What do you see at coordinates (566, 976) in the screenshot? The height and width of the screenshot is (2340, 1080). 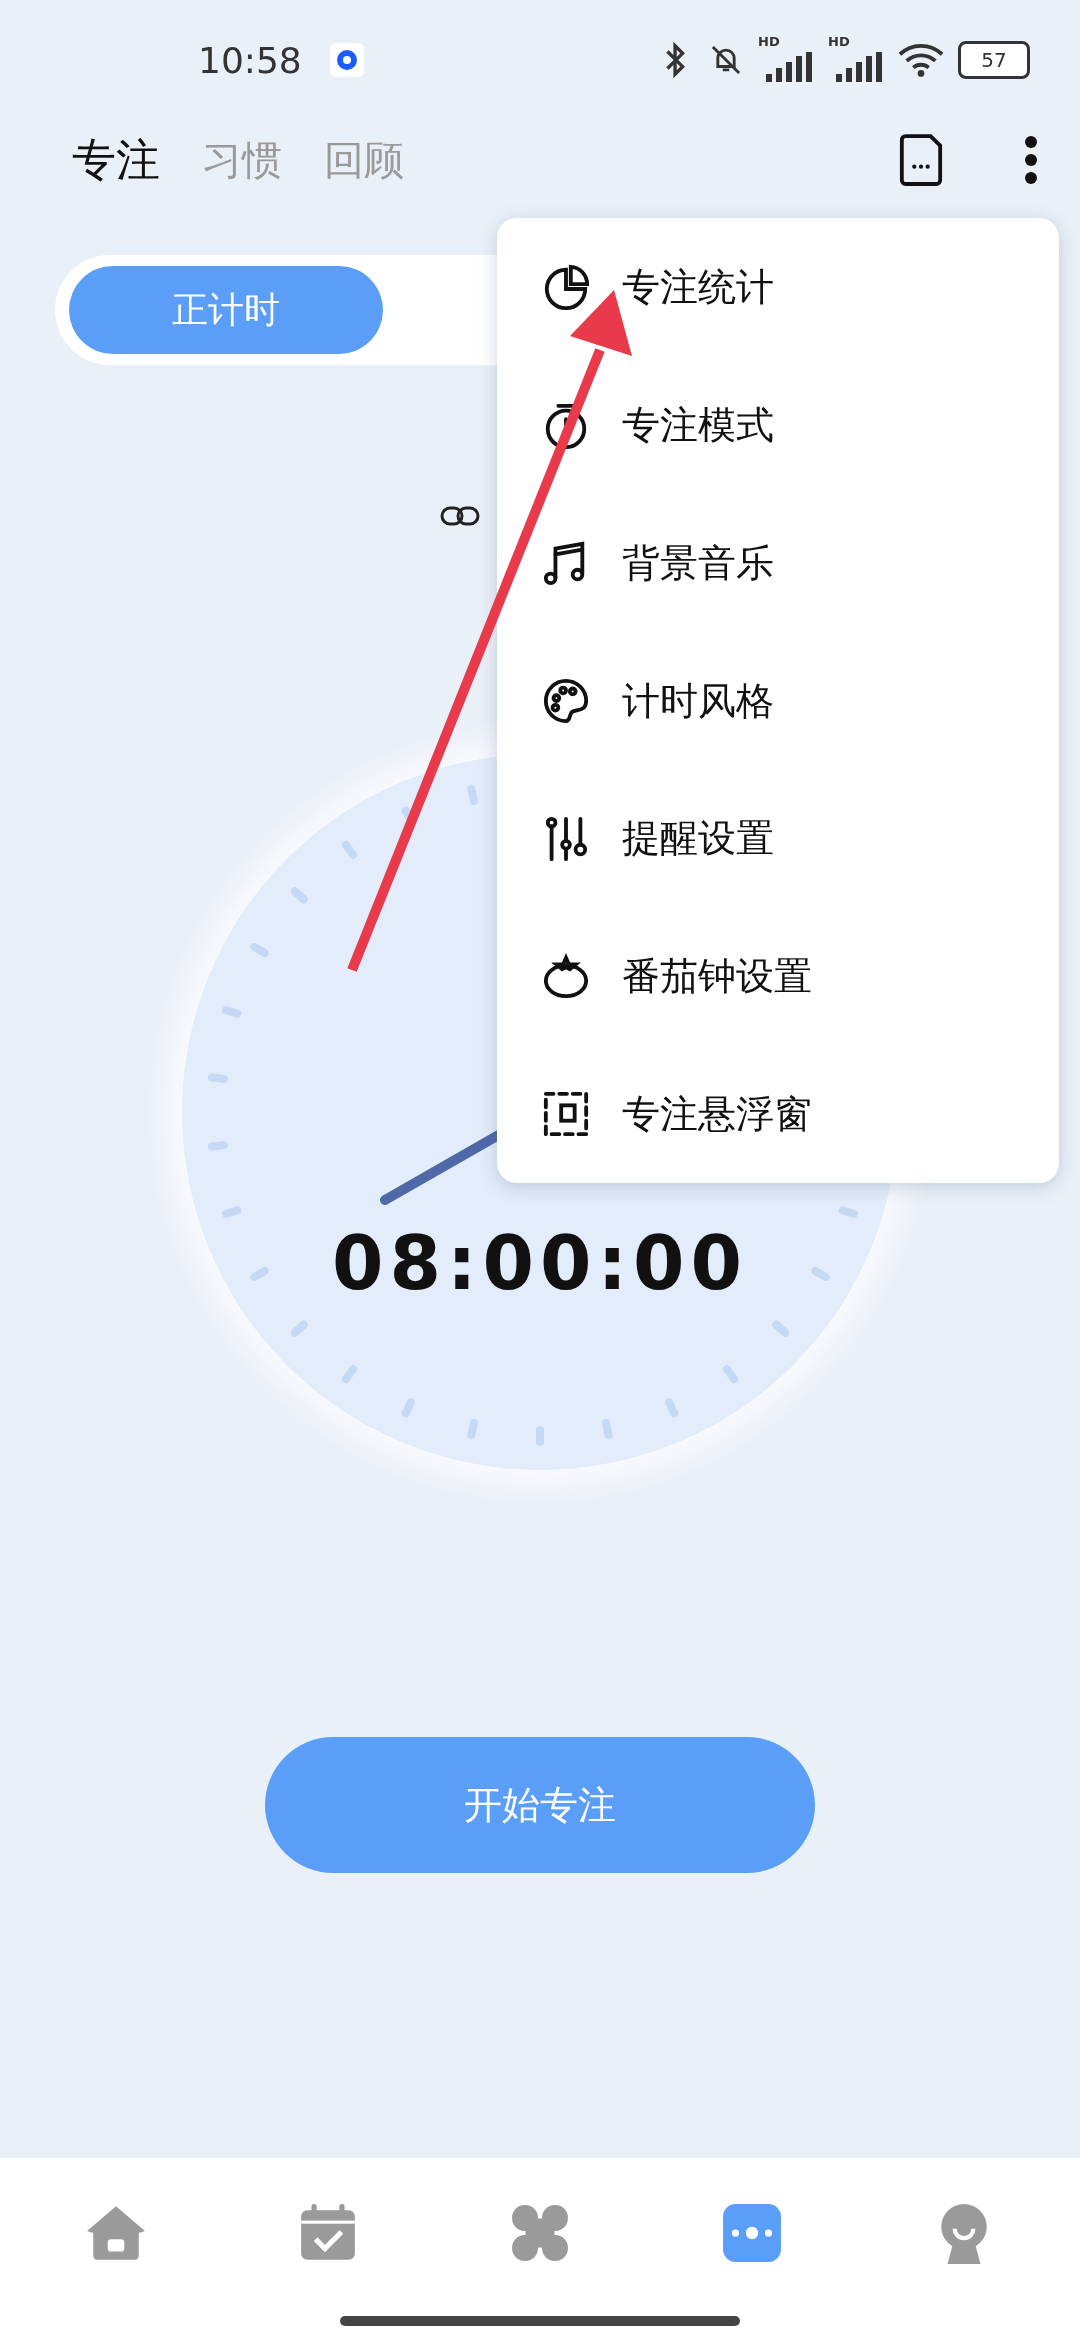 I see `tomato-icon` at bounding box center [566, 976].